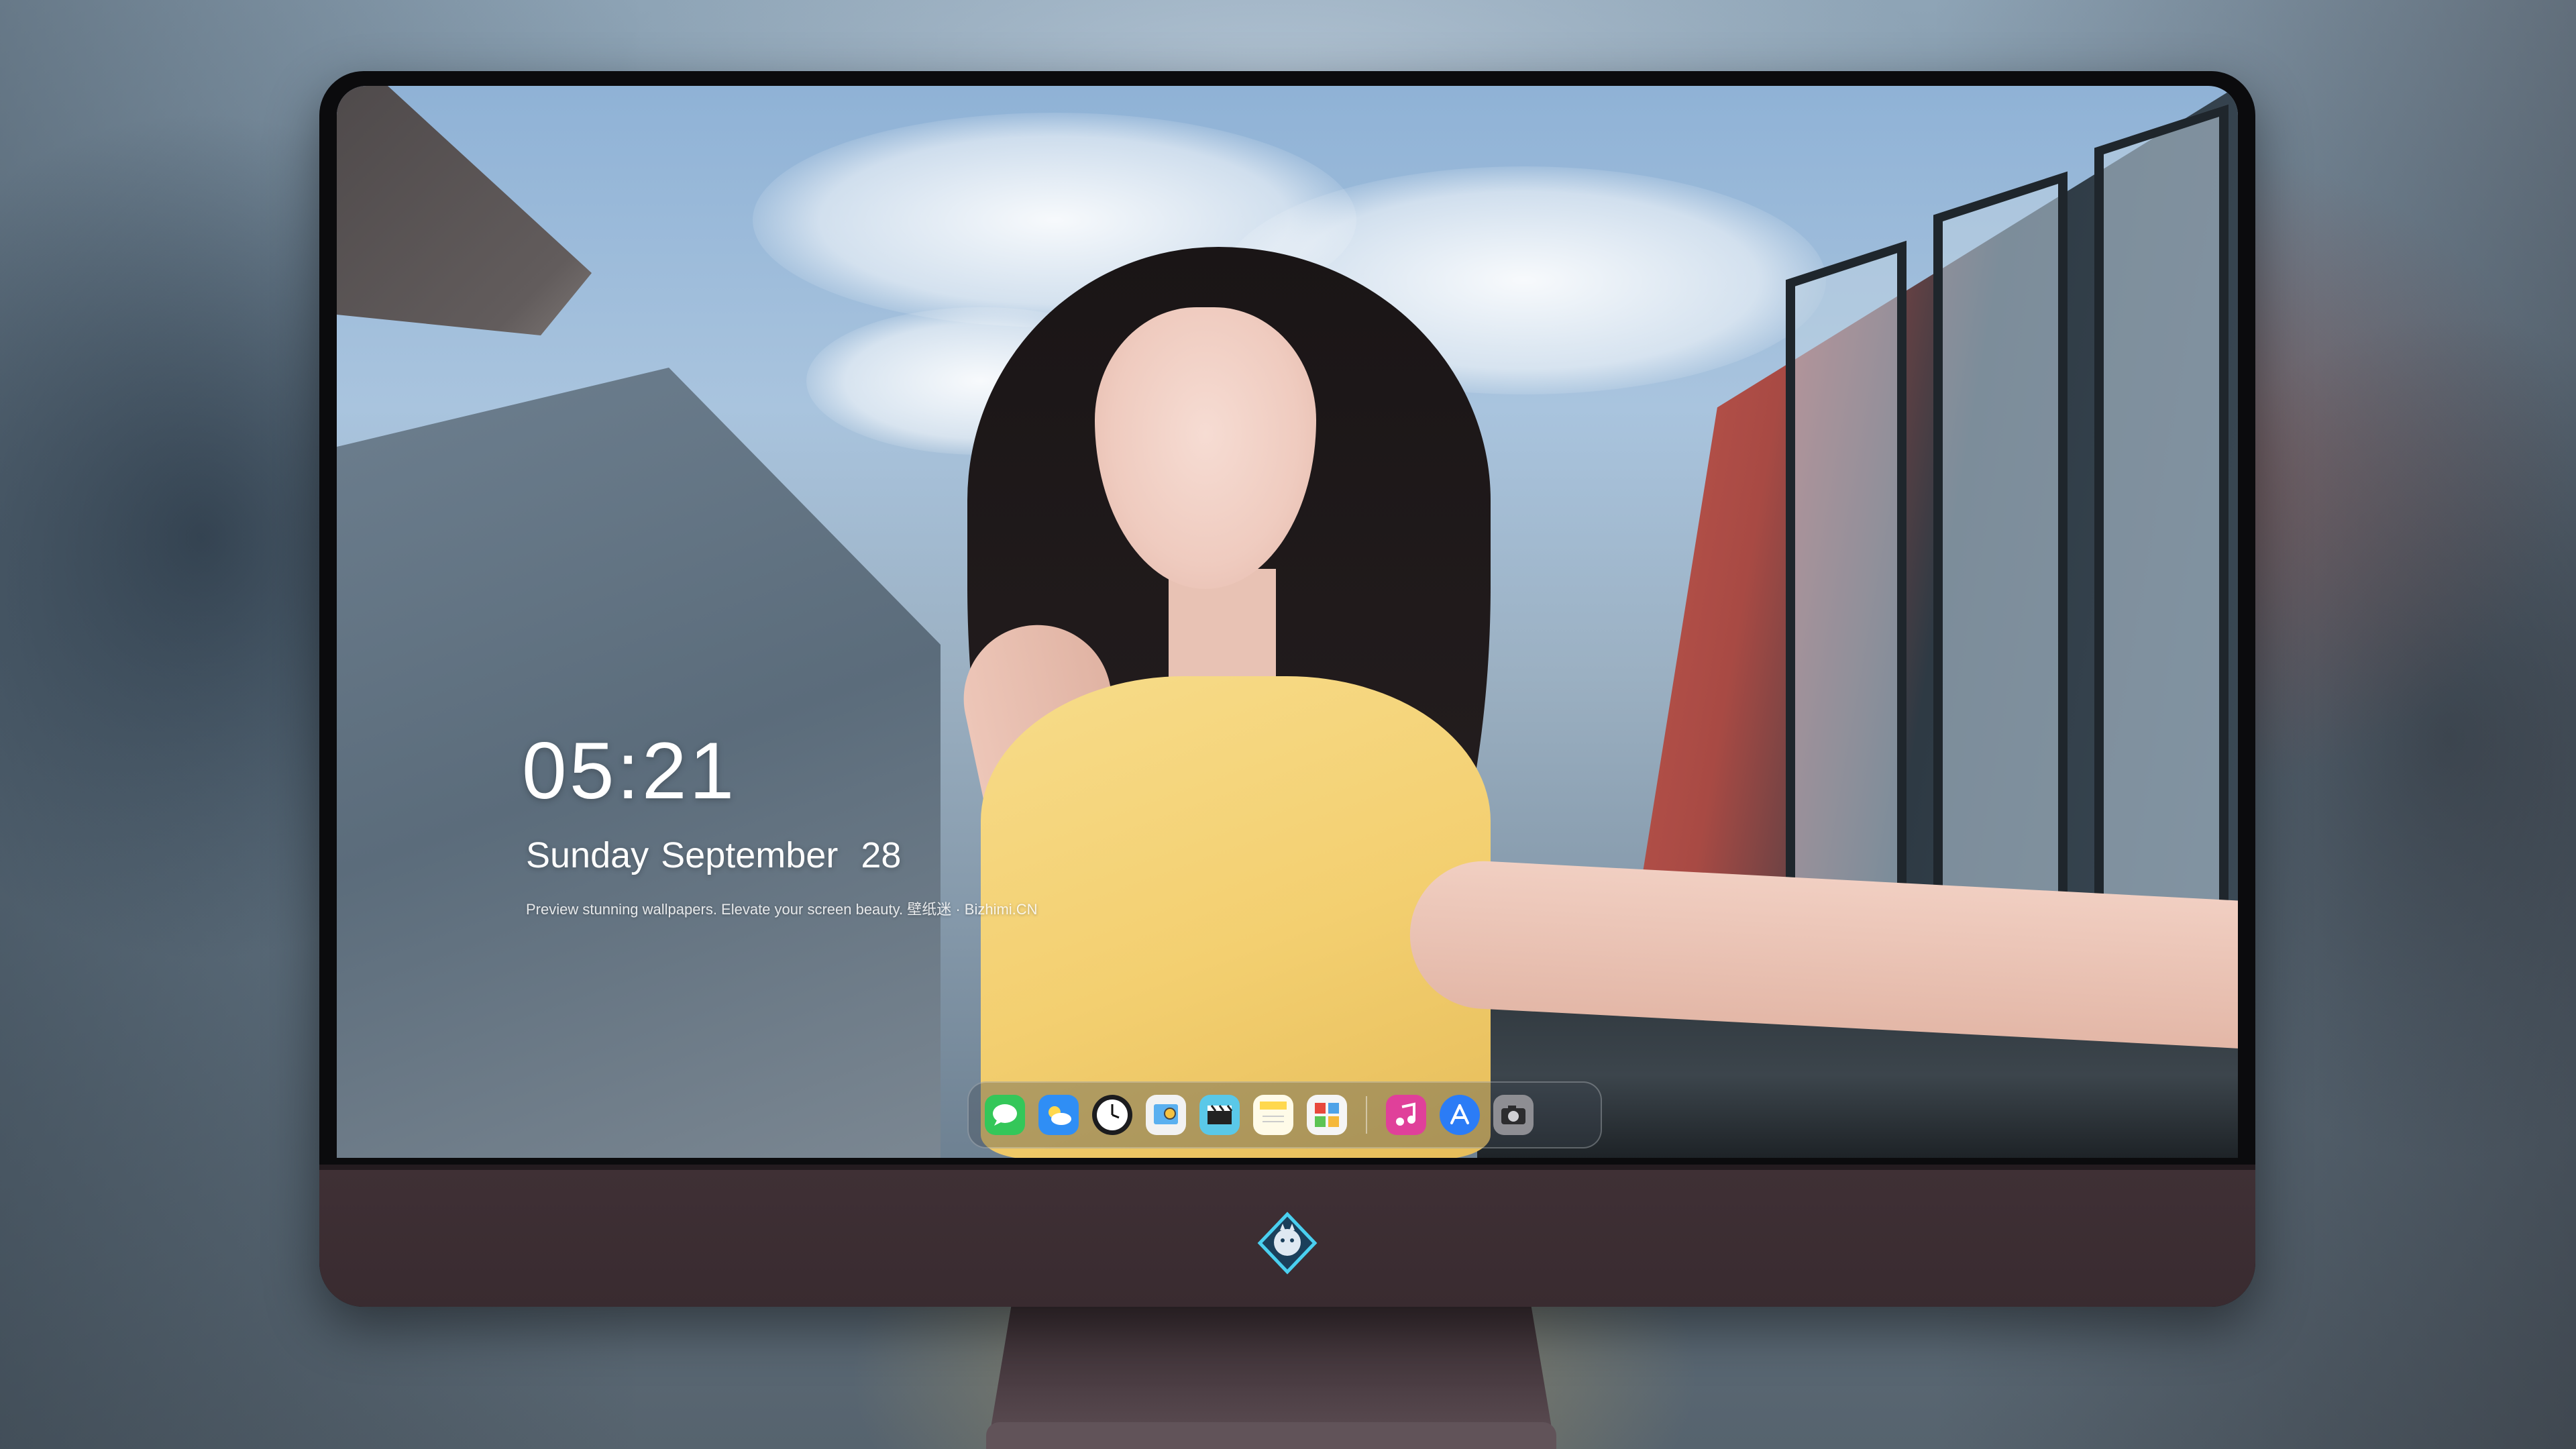  I want to click on music-icon, so click(1406, 1115).